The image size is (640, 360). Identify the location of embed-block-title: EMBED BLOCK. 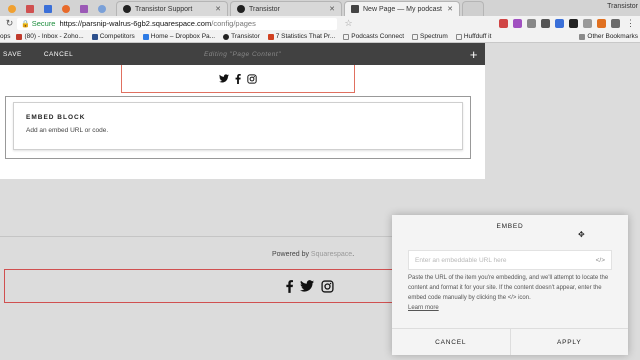
(56, 117).